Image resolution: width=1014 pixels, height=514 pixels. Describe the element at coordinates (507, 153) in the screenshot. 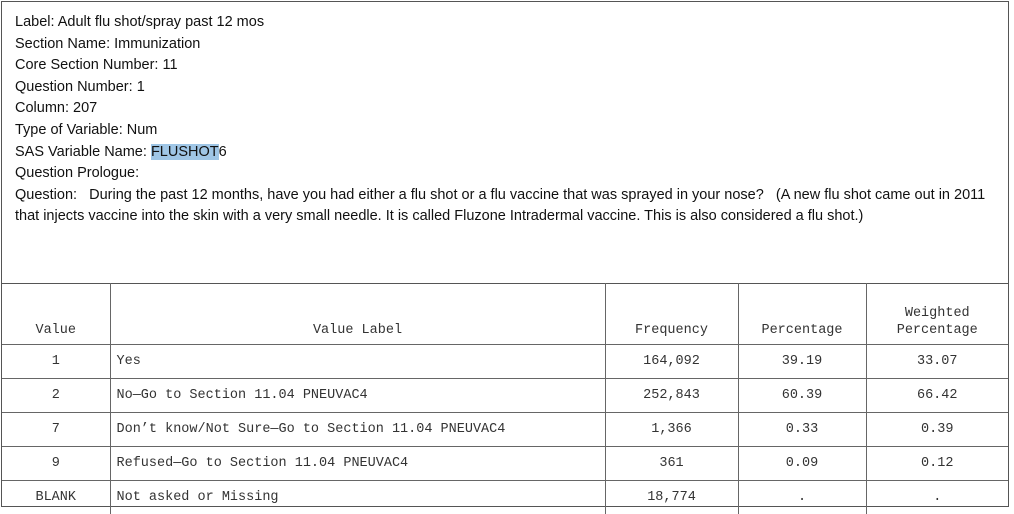

I see `sas-variable-name-line: SAS Variable Name: FLUSHOT6` at that location.